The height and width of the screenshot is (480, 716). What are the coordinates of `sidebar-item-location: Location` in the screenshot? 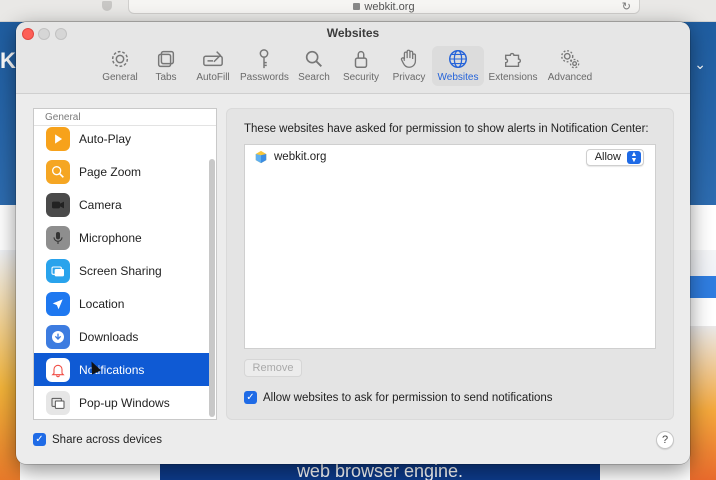 It's located at (122, 303).